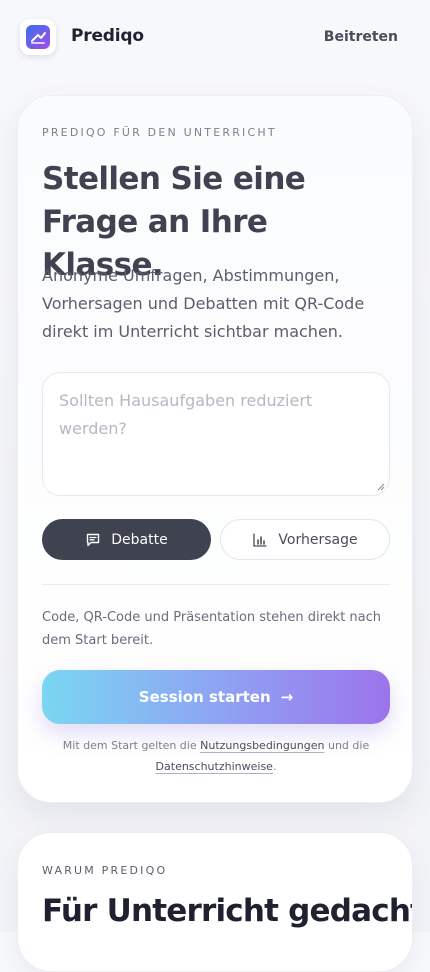 Image resolution: width=430 pixels, height=972 pixels. What do you see at coordinates (262, 745) in the screenshot?
I see `terms-link: Nutzungsbedingungen` at bounding box center [262, 745].